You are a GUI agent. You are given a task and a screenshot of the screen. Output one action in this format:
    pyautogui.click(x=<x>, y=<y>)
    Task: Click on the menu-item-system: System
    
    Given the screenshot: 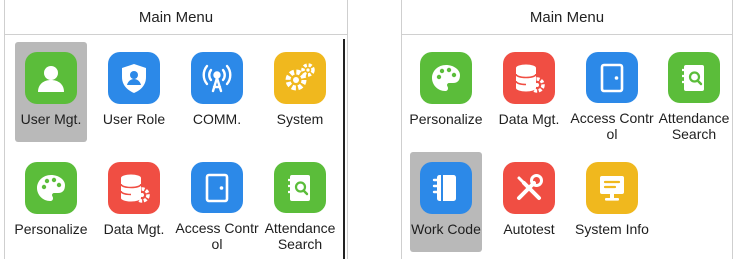 What is the action you would take?
    pyautogui.click(x=300, y=92)
    